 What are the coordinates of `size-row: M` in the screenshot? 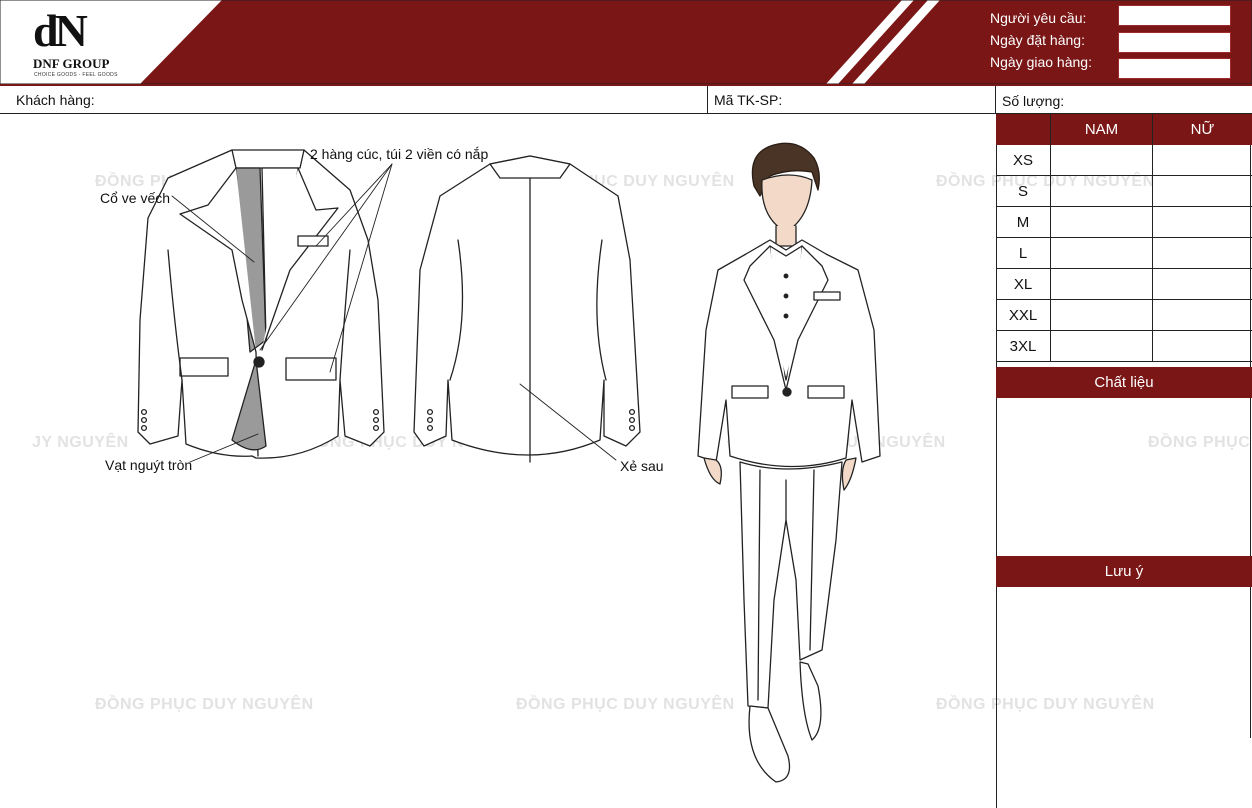 It's located at (1124, 222).